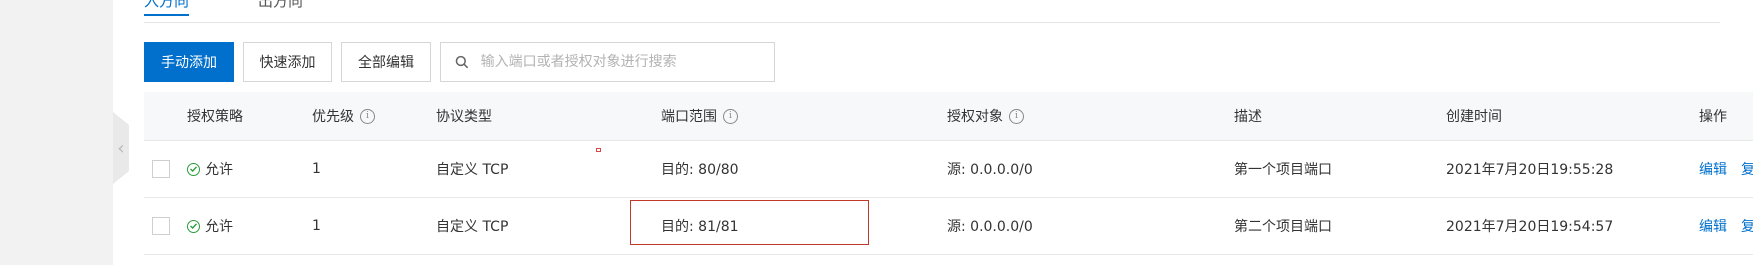 This screenshot has height=265, width=1753. Describe the element at coordinates (1283, 170) in the screenshot. I see `description-cell: 第一个项目端口` at that location.